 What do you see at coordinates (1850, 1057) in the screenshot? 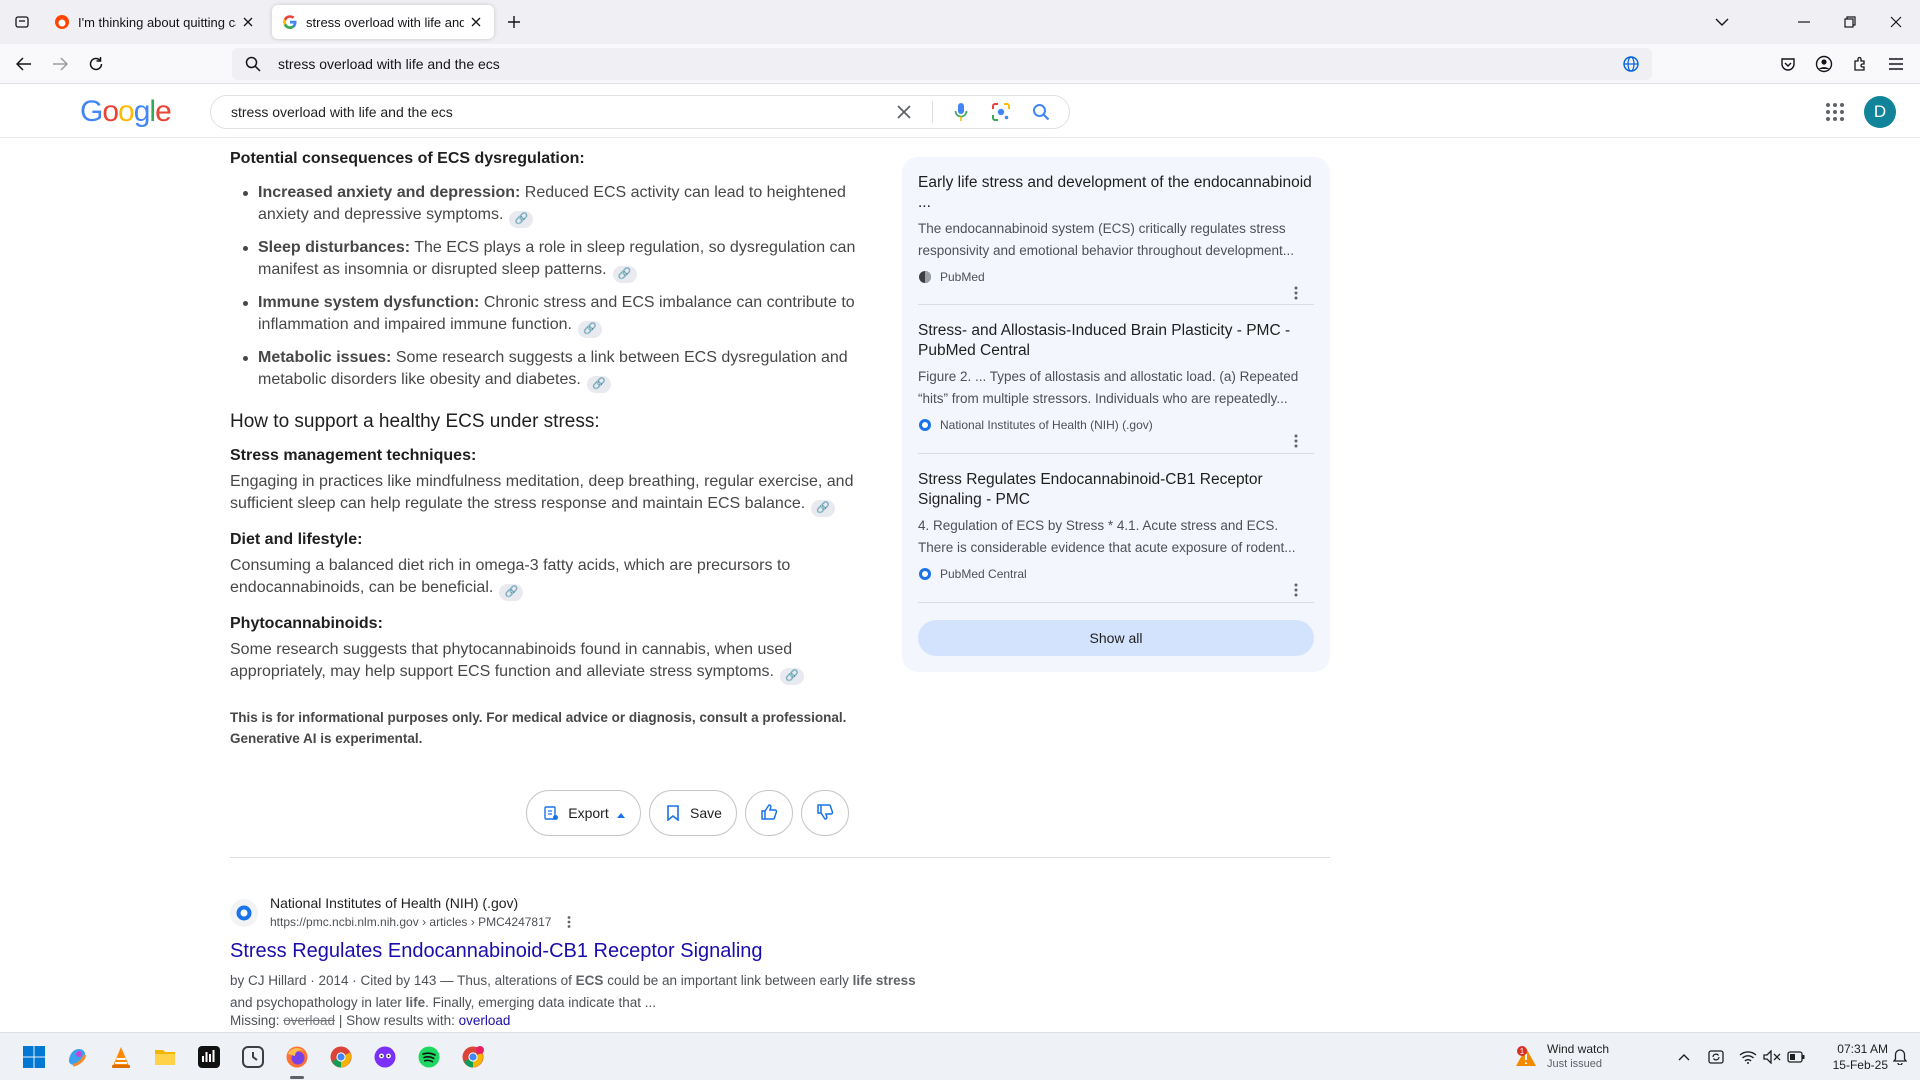
I see `system-clock: 07:31 AM 15-Feb-25` at bounding box center [1850, 1057].